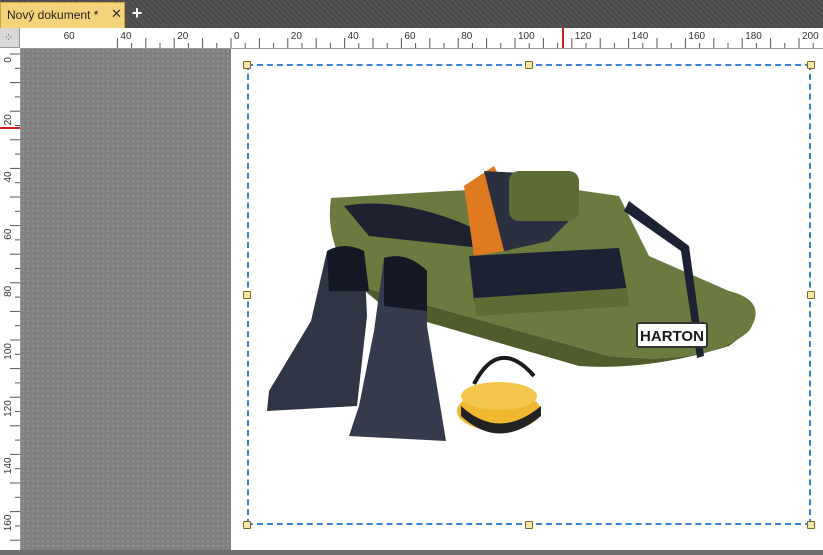 This screenshot has height=555, width=823. I want to click on ruler-label: 200, so click(810, 36).